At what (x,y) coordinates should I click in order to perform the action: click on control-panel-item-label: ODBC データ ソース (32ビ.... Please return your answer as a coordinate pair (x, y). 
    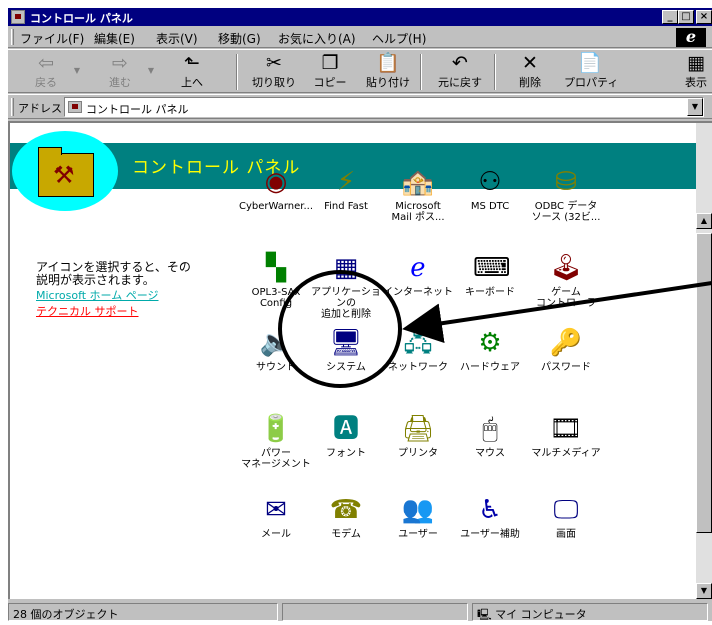
    Looking at the image, I should click on (566, 212).